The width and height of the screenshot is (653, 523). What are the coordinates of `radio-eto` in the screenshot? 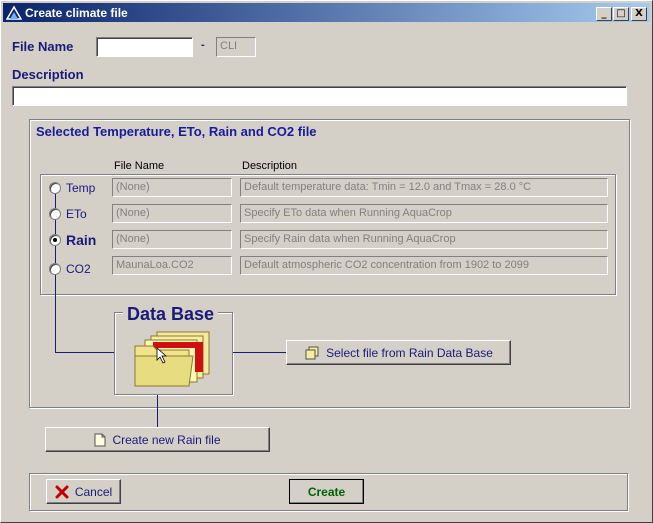 It's located at (55, 214).